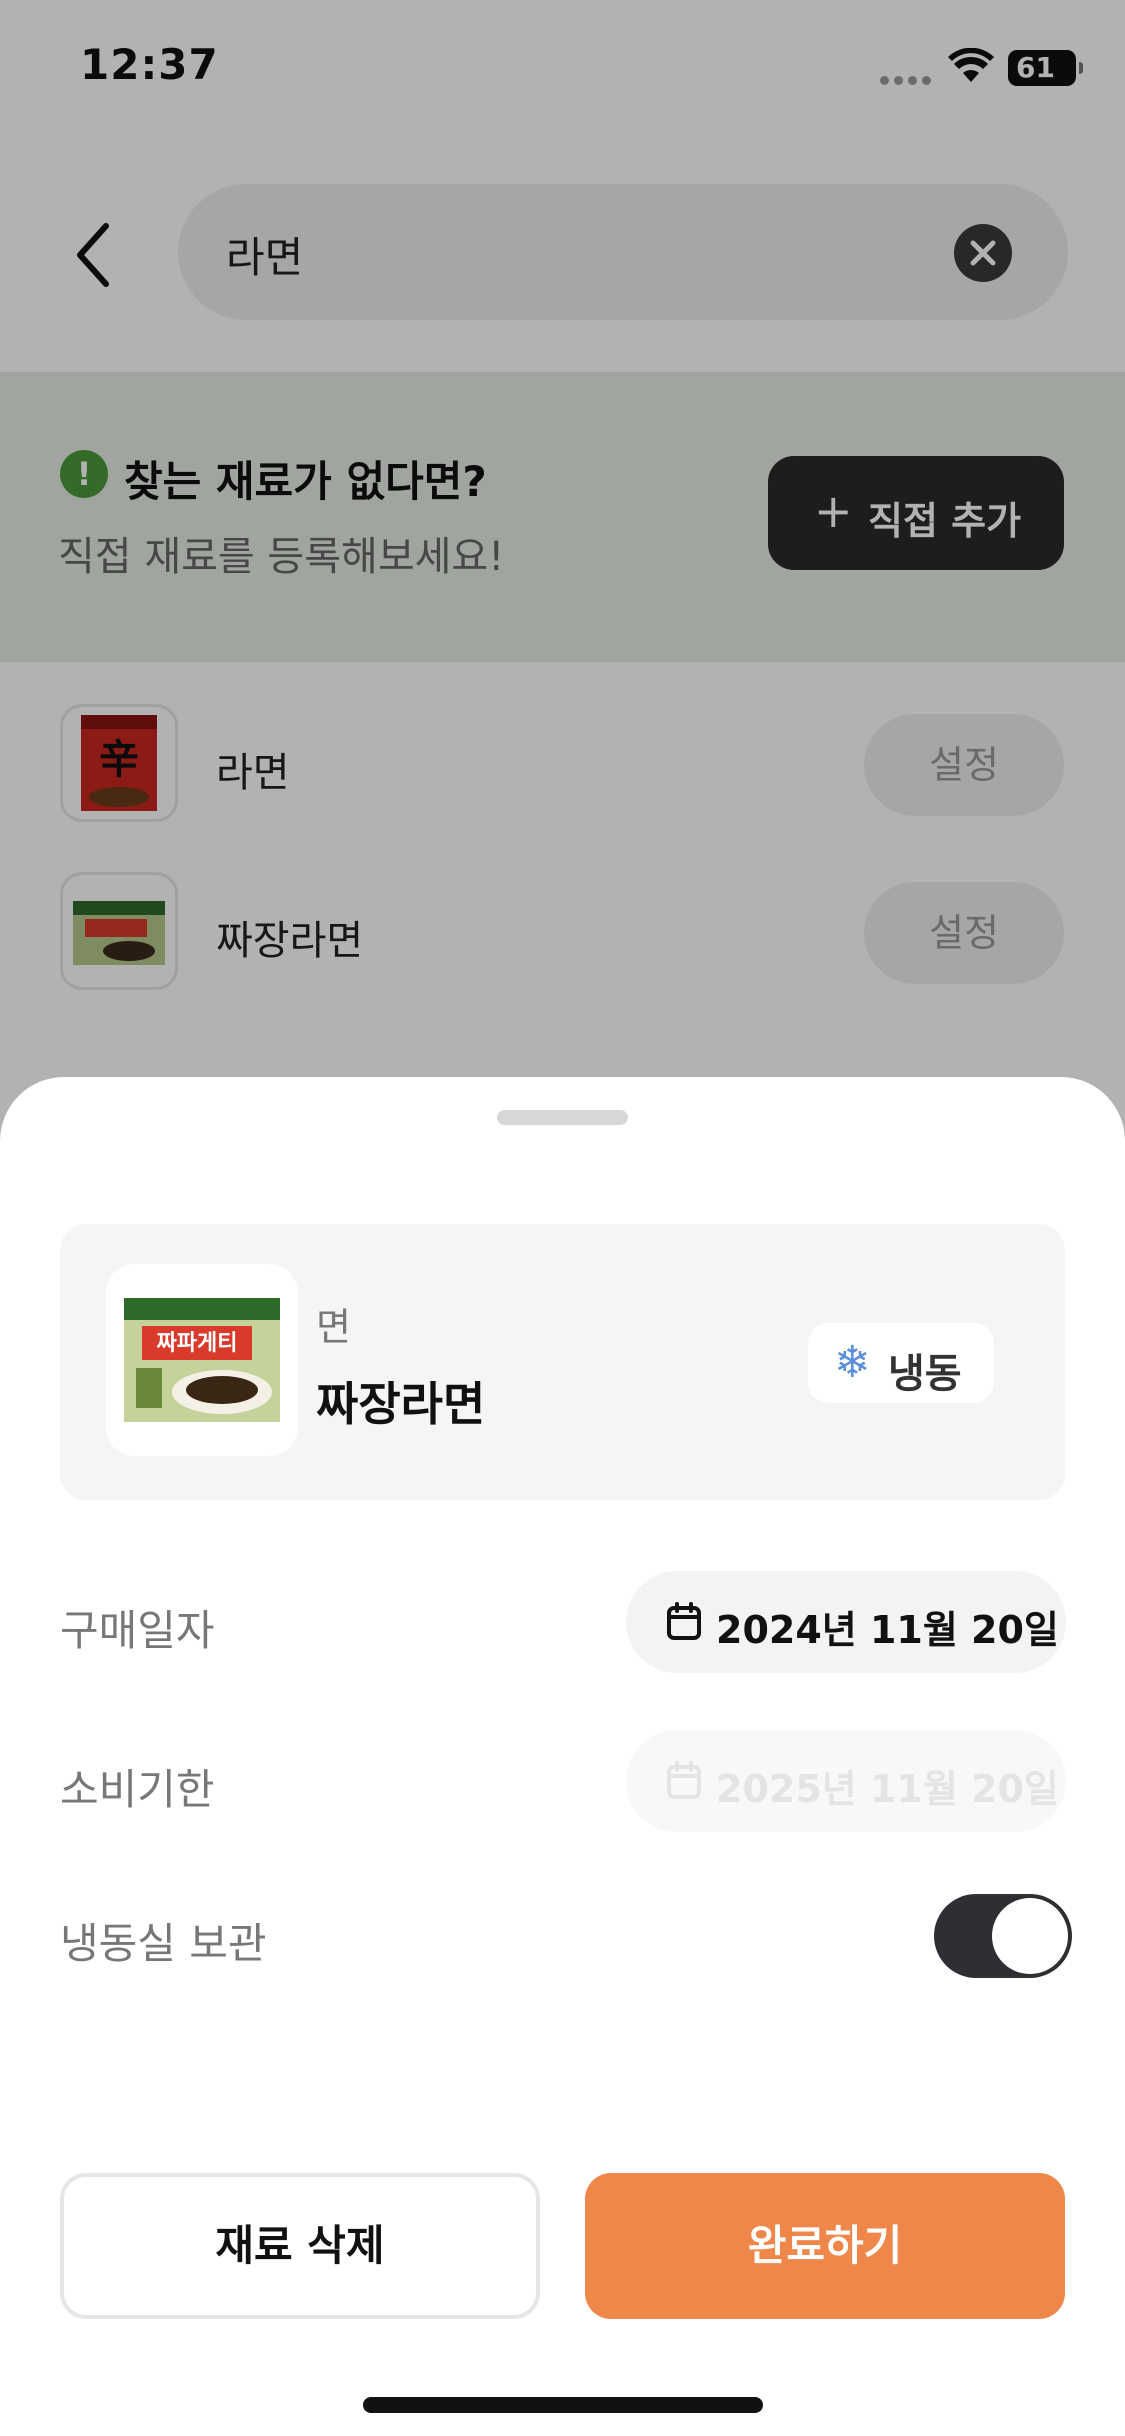  Describe the element at coordinates (137, 1789) in the screenshot. I see `expiry-date-label: 소비기한` at that location.